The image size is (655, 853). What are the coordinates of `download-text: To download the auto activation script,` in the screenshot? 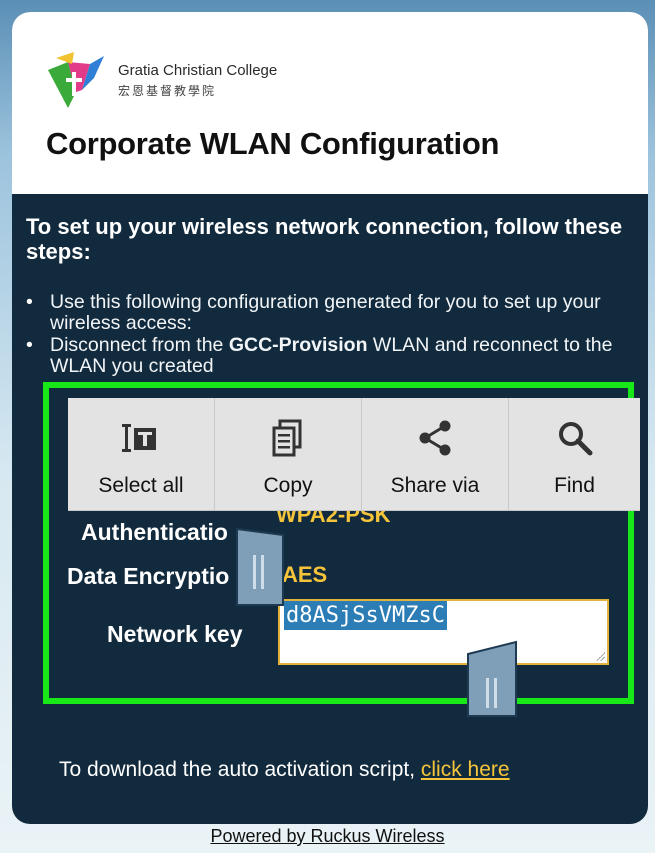 It's located at (240, 769).